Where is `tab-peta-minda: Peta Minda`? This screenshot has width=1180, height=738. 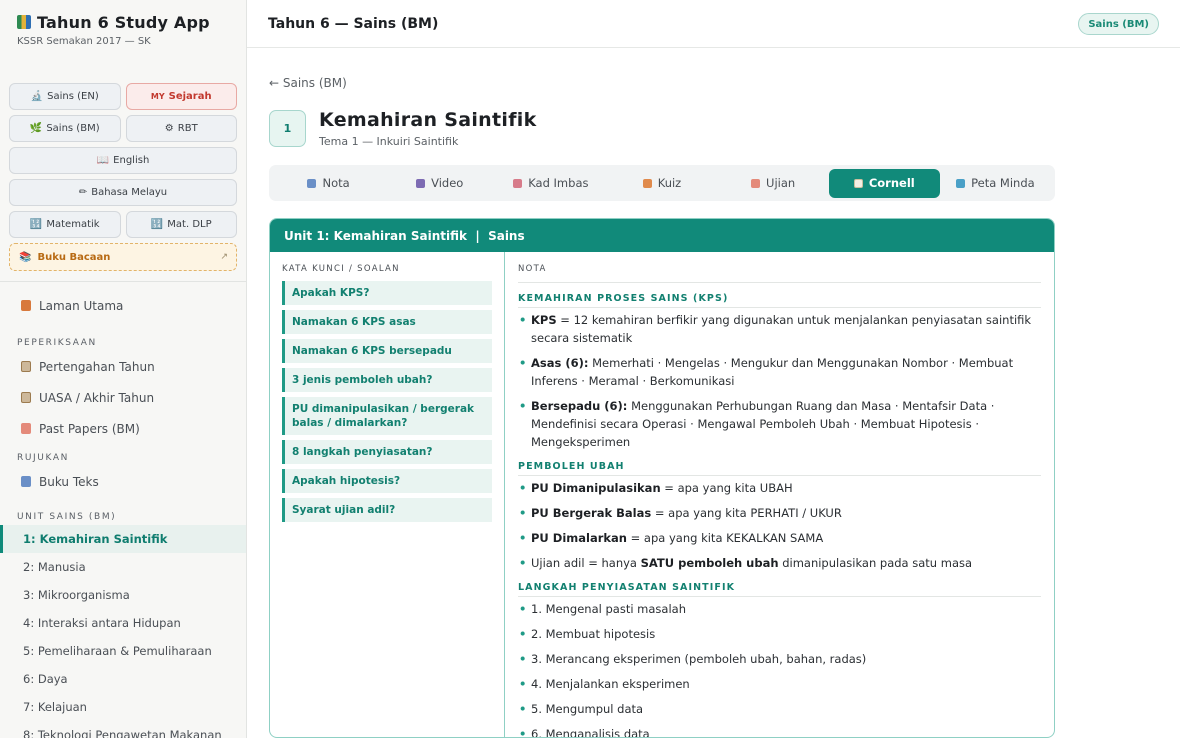 tab-peta-minda: Peta Minda is located at coordinates (995, 183).